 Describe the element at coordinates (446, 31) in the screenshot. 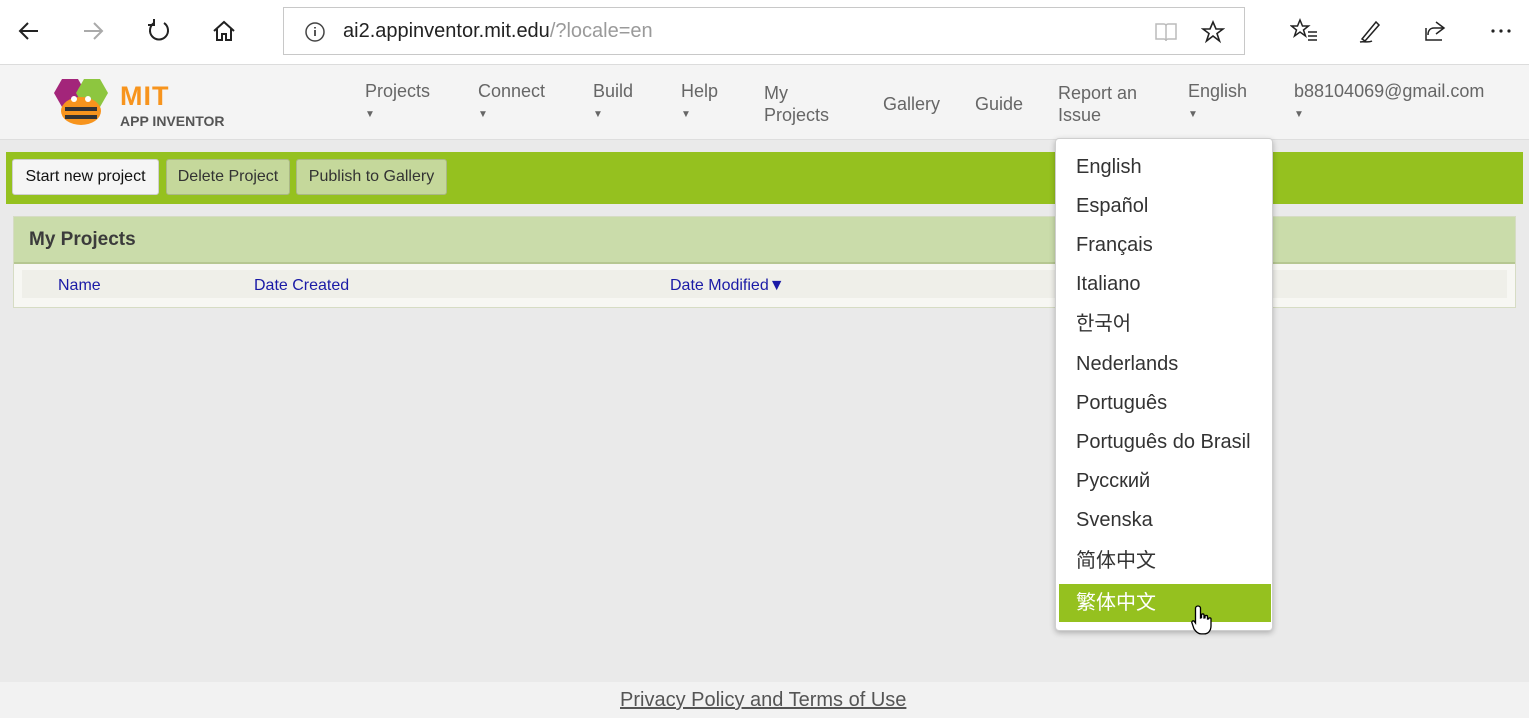

I see `url-host: ai2.appinventor.mit.edu` at that location.